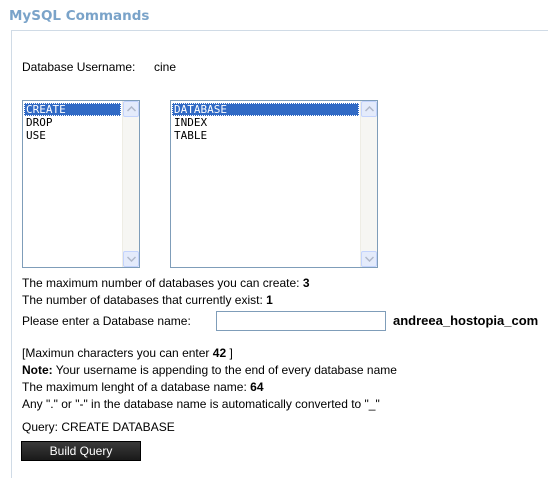 Image resolution: width=548 pixels, height=478 pixels. What do you see at coordinates (79, 67) in the screenshot?
I see `username-label: Database Username:` at bounding box center [79, 67].